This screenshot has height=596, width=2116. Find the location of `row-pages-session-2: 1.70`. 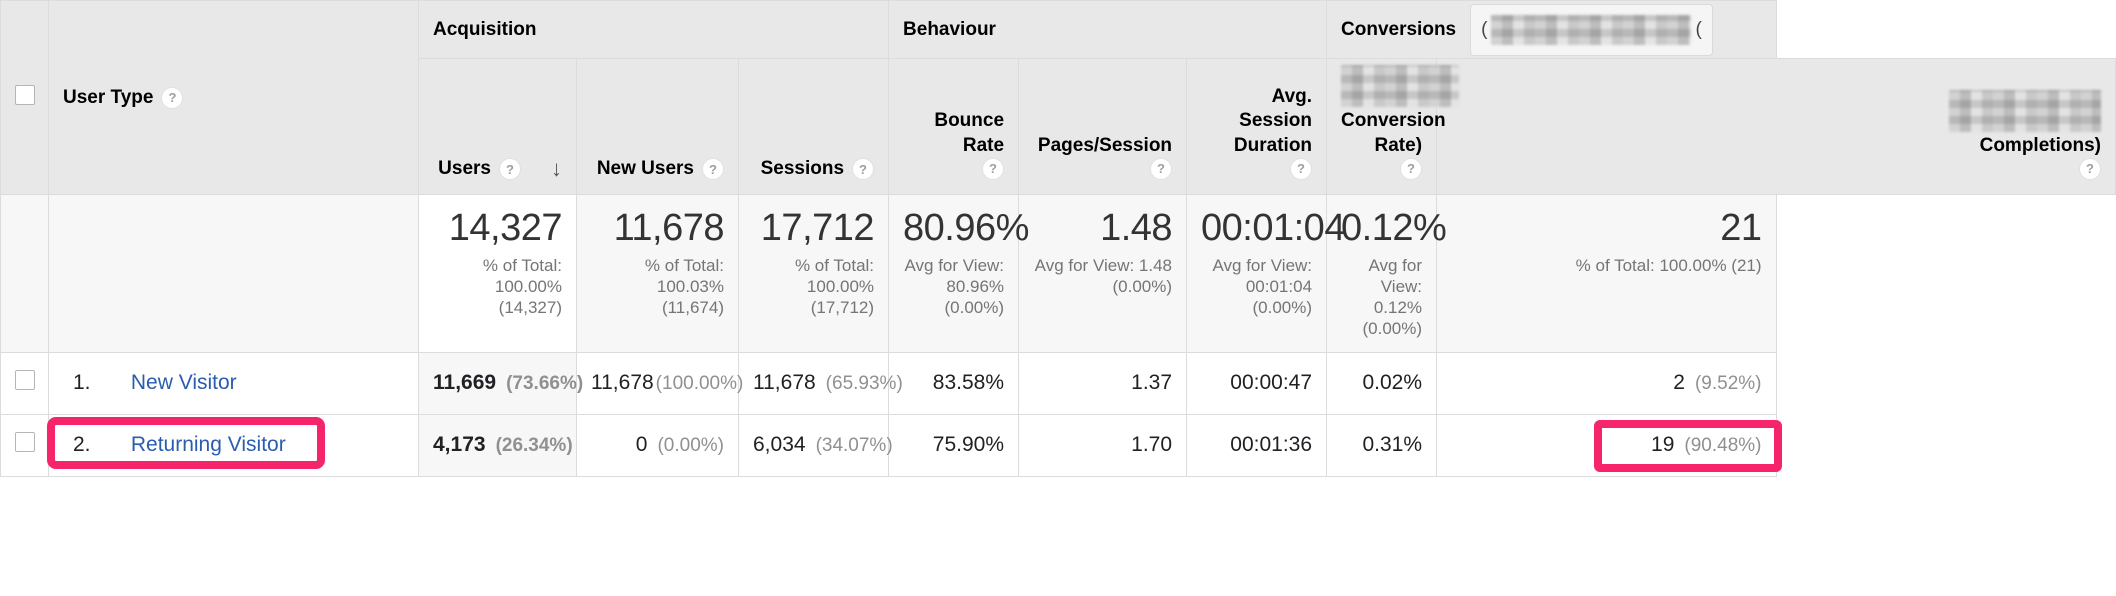

row-pages-session-2: 1.70 is located at coordinates (1103, 445).